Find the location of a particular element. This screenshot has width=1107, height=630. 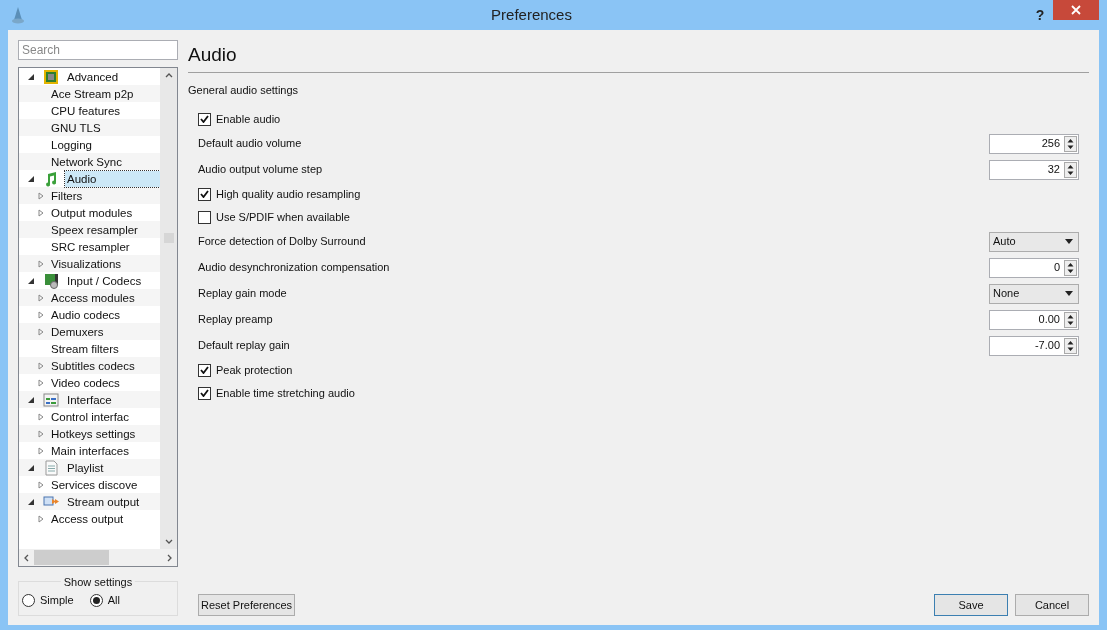

close-button is located at coordinates (1076, 10).